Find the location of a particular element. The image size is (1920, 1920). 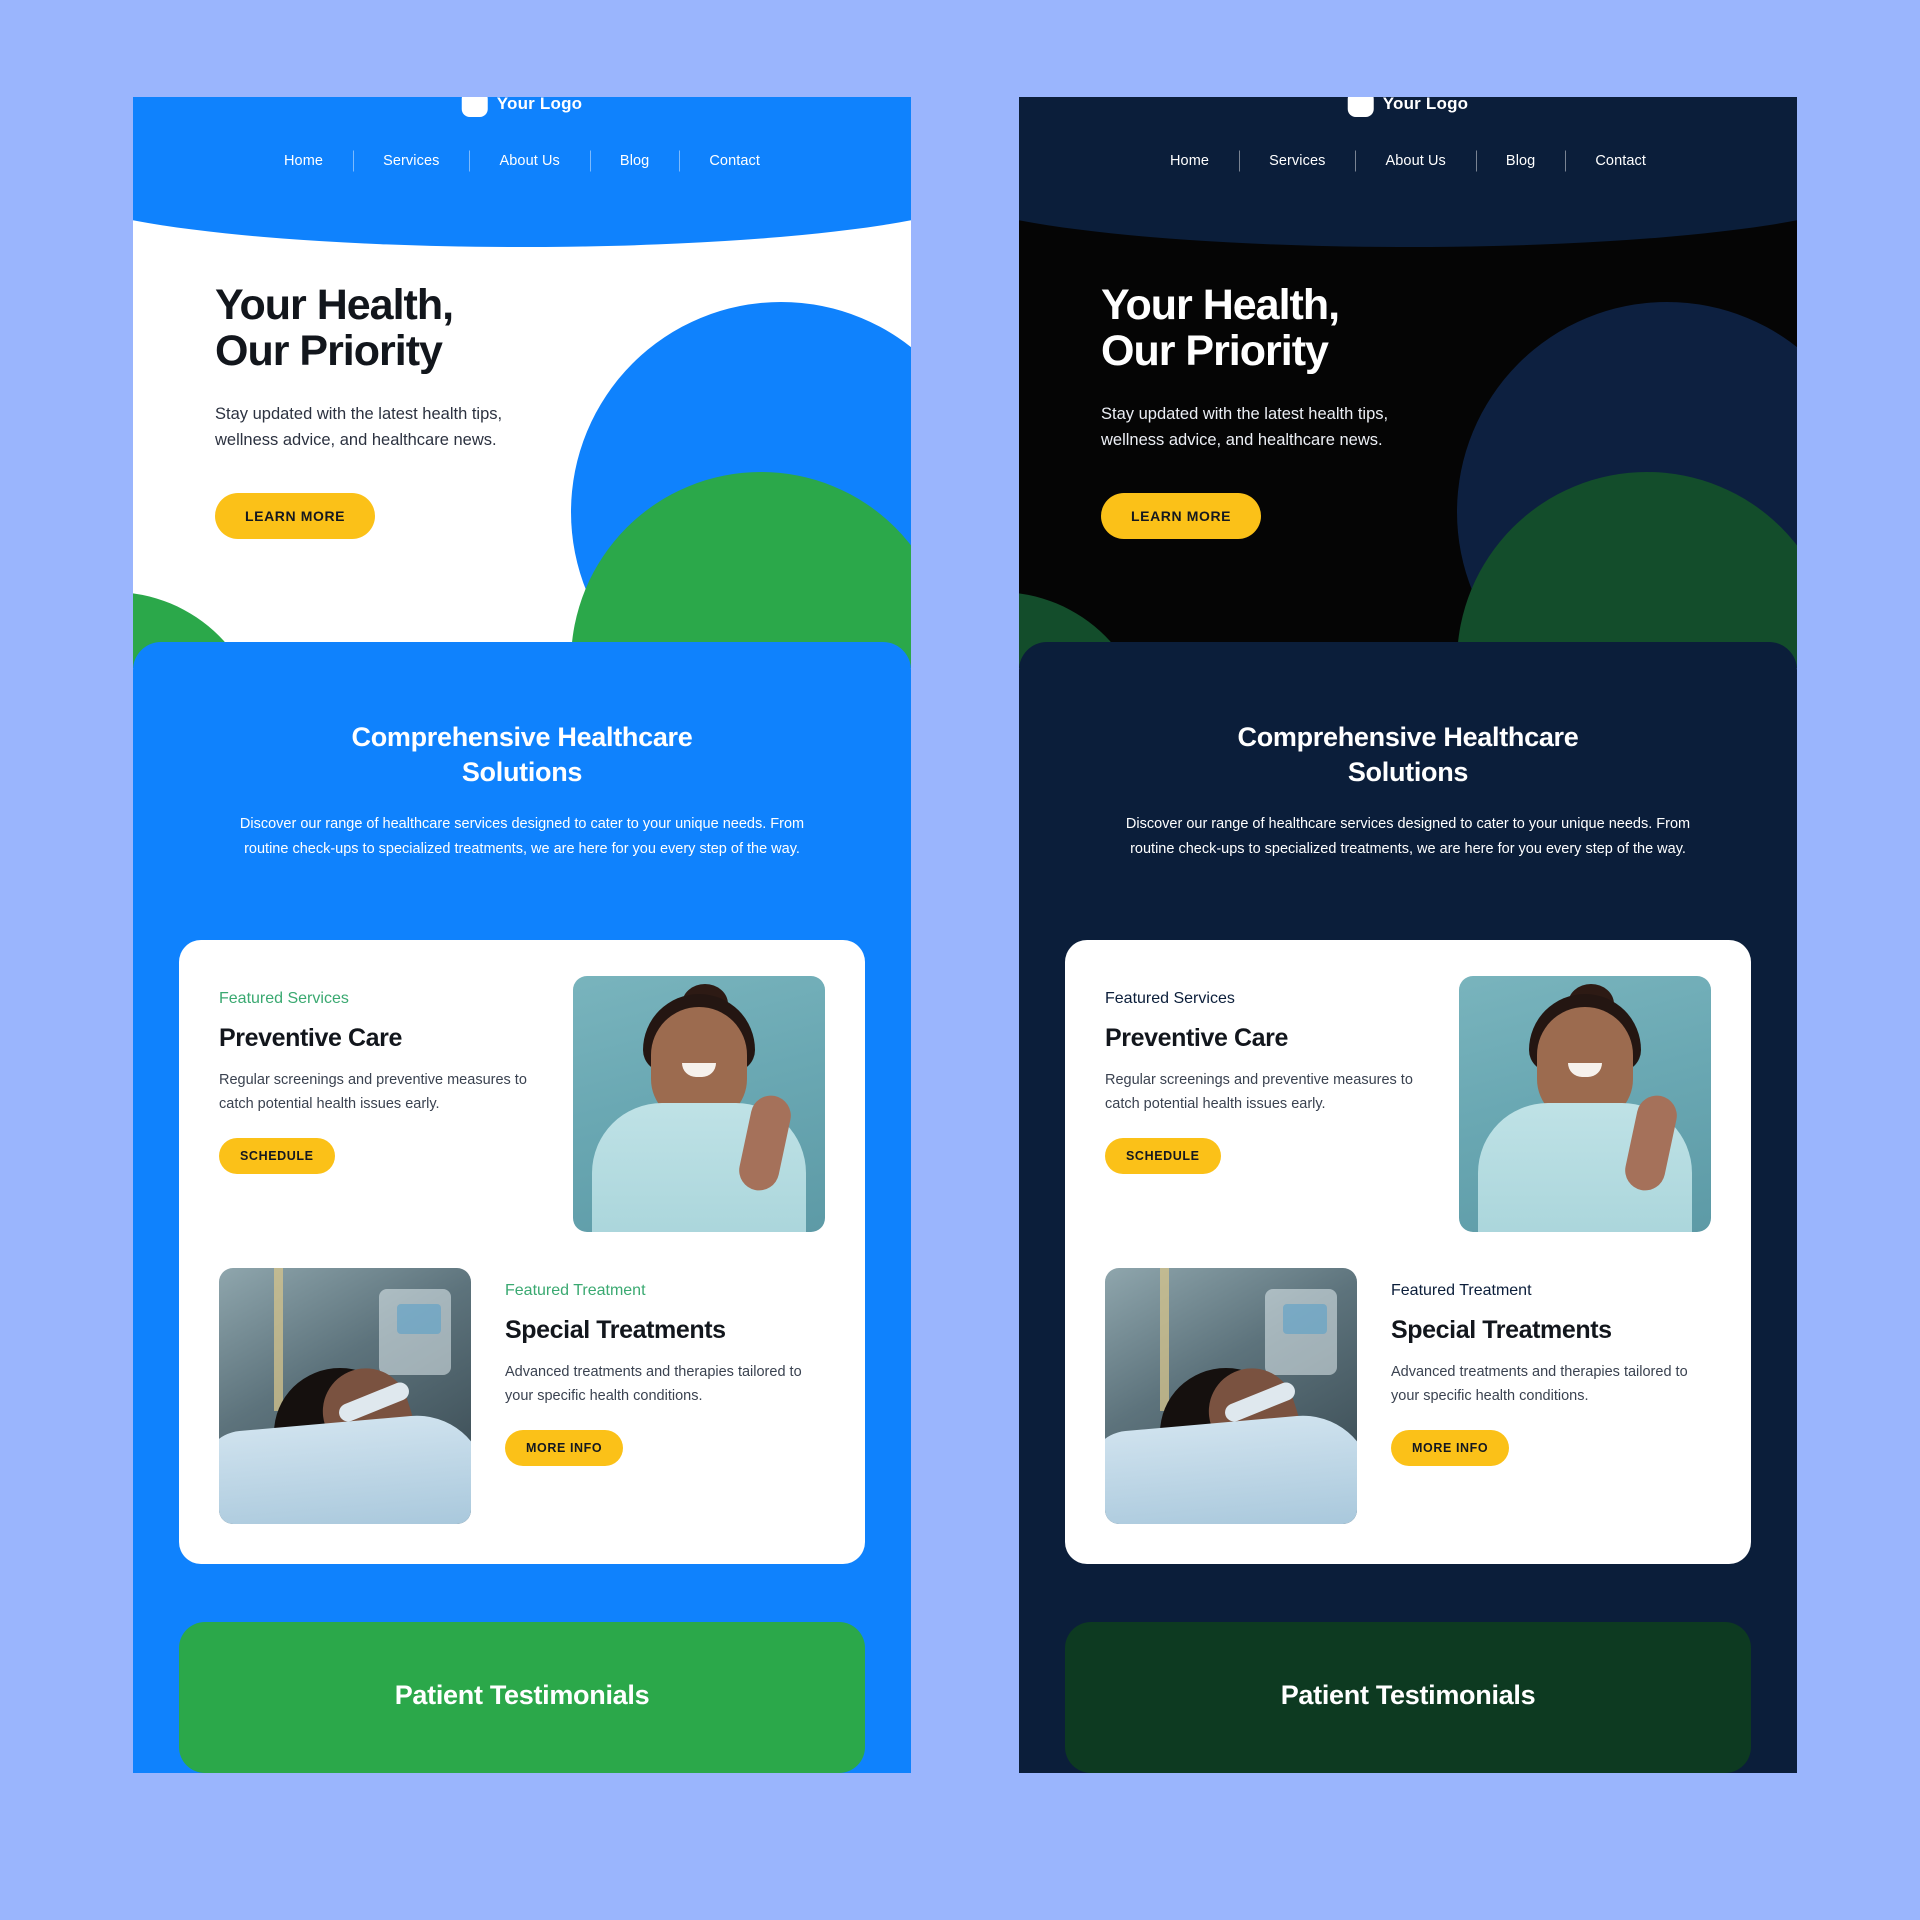

nav-link-contact: Contact is located at coordinates (734, 161).